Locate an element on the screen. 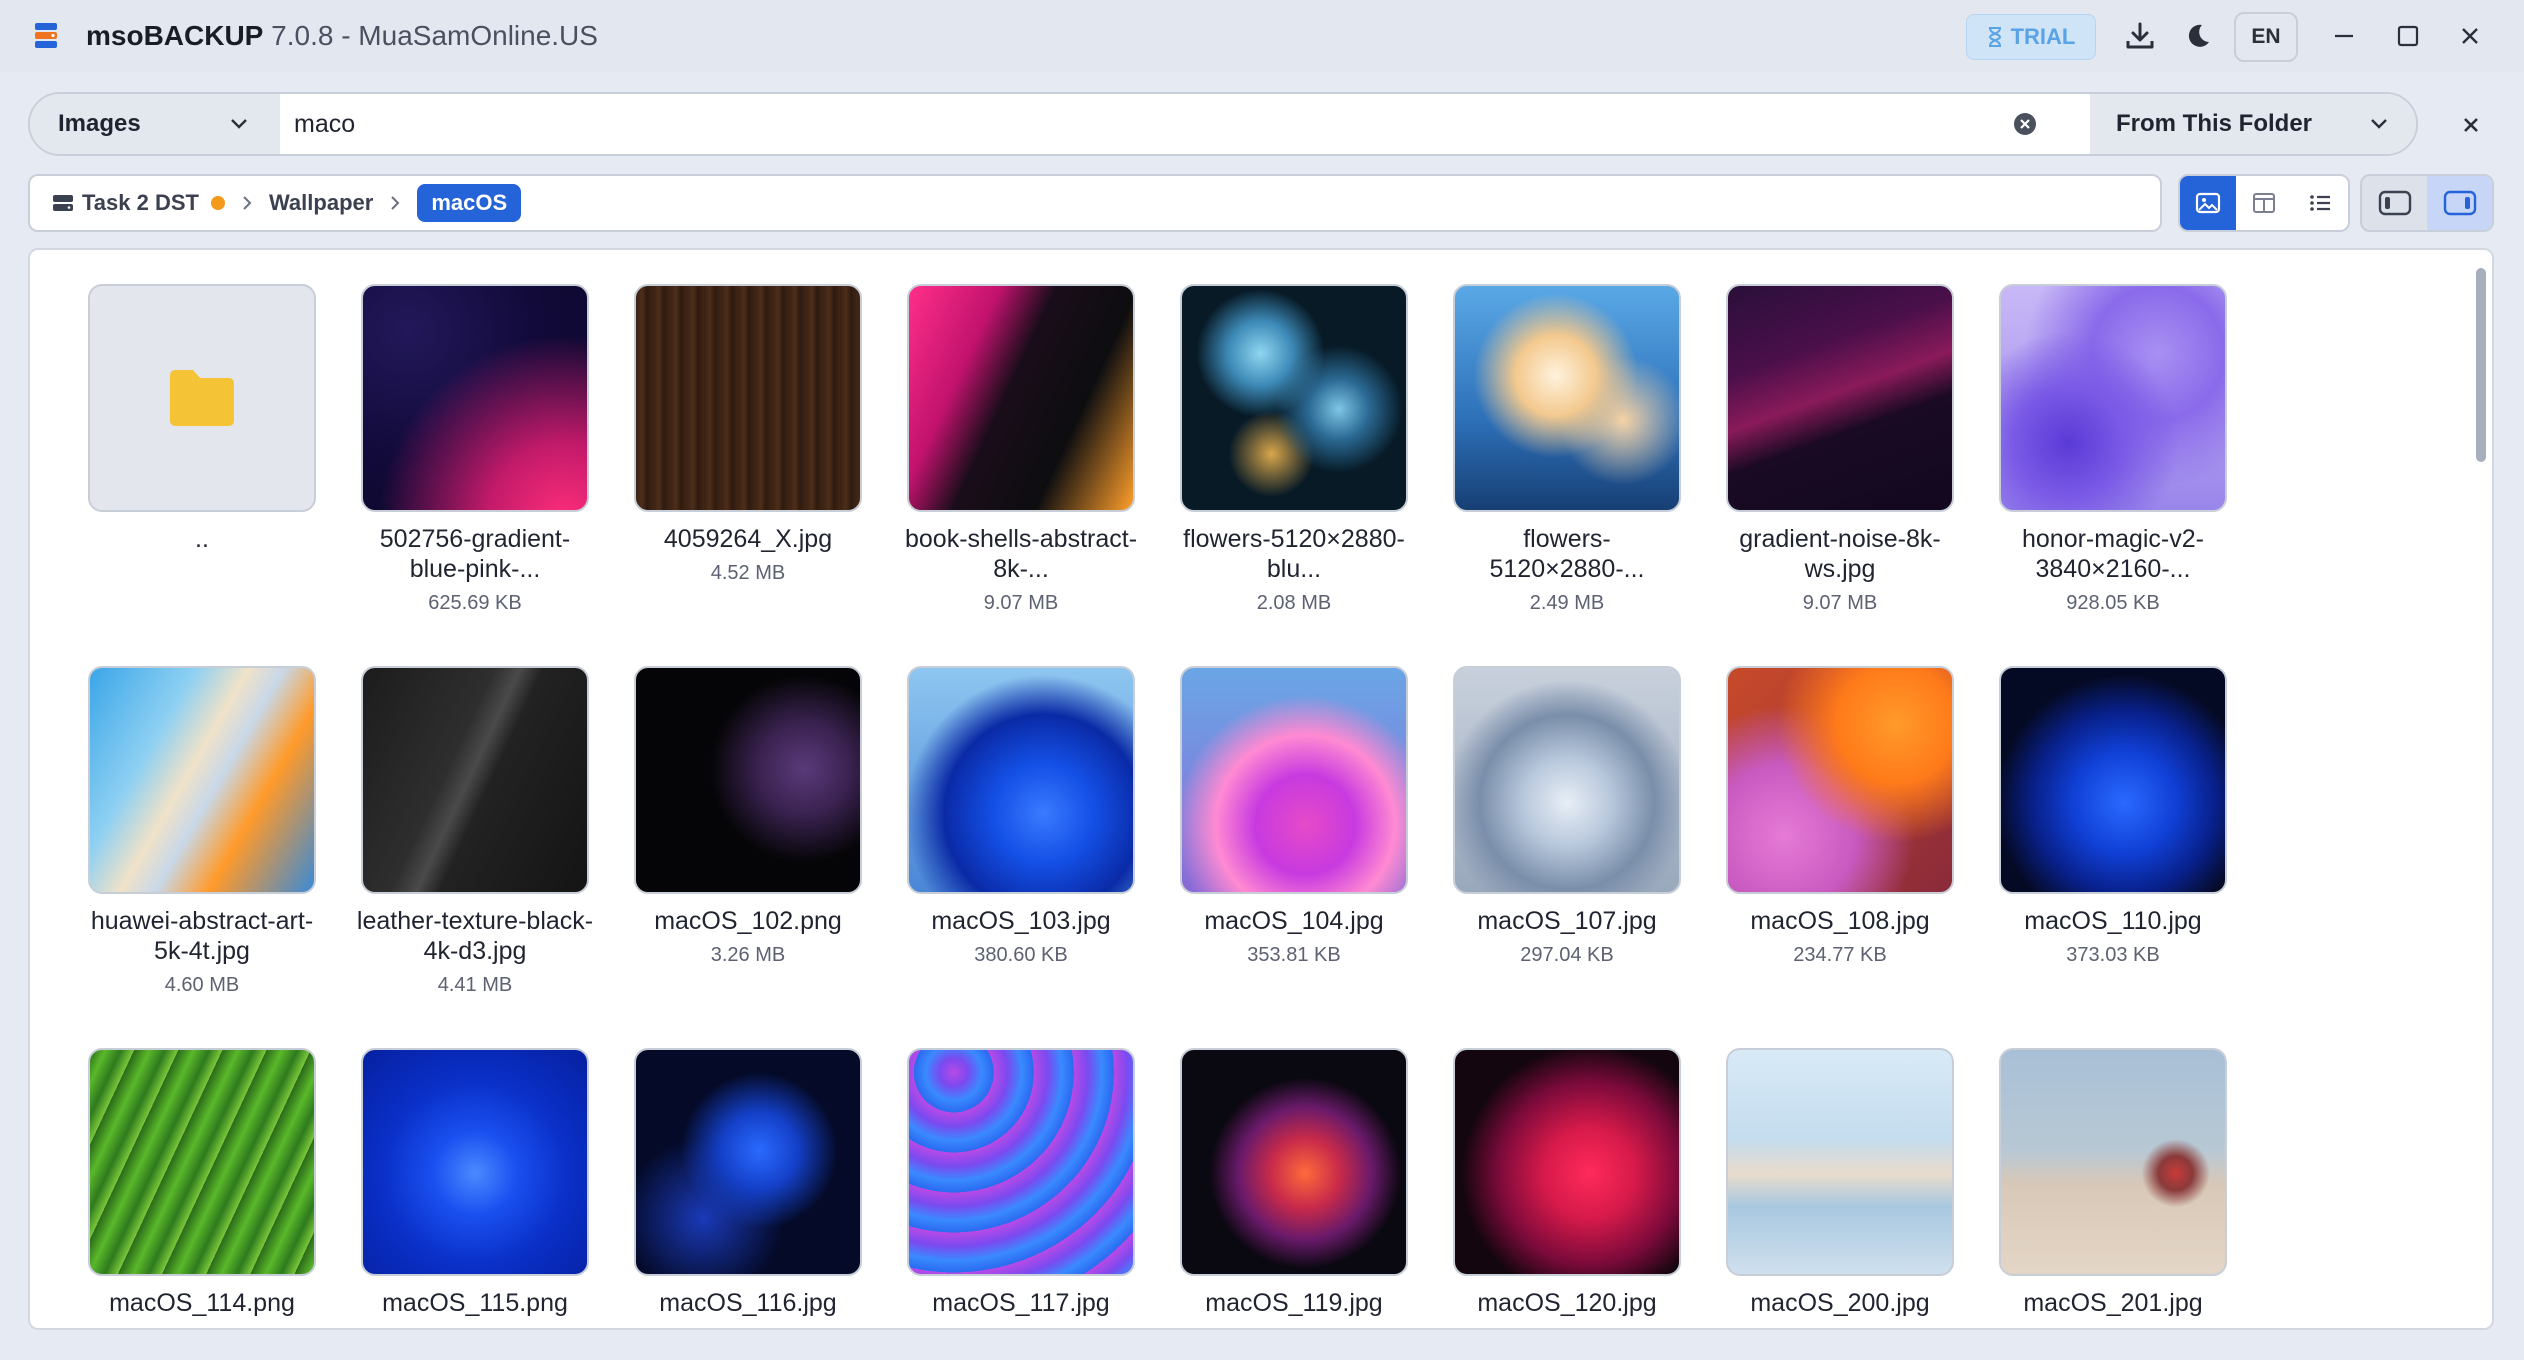 The width and height of the screenshot is (2524, 1360). file-tile: macOS_116.jpg is located at coordinates (748, 1183).